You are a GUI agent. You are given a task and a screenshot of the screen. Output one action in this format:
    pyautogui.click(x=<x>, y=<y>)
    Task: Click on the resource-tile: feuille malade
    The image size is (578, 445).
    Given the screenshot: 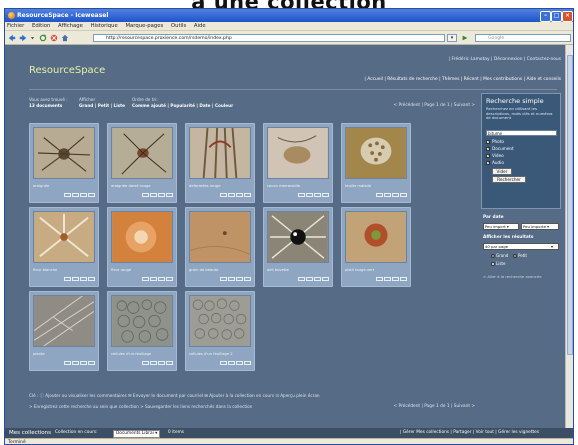 What is the action you would take?
    pyautogui.click(x=376, y=163)
    